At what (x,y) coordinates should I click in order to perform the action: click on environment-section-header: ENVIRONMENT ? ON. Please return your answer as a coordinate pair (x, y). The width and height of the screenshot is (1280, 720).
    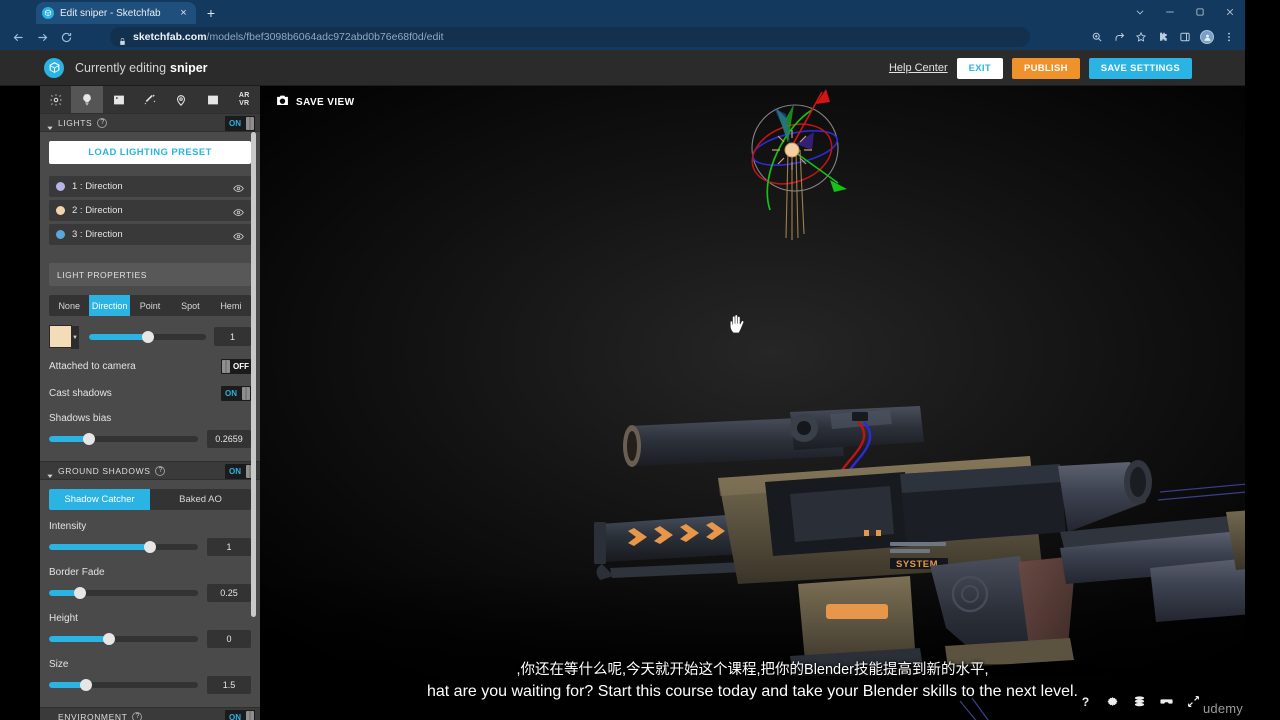
    Looking at the image, I should click on (150, 713).